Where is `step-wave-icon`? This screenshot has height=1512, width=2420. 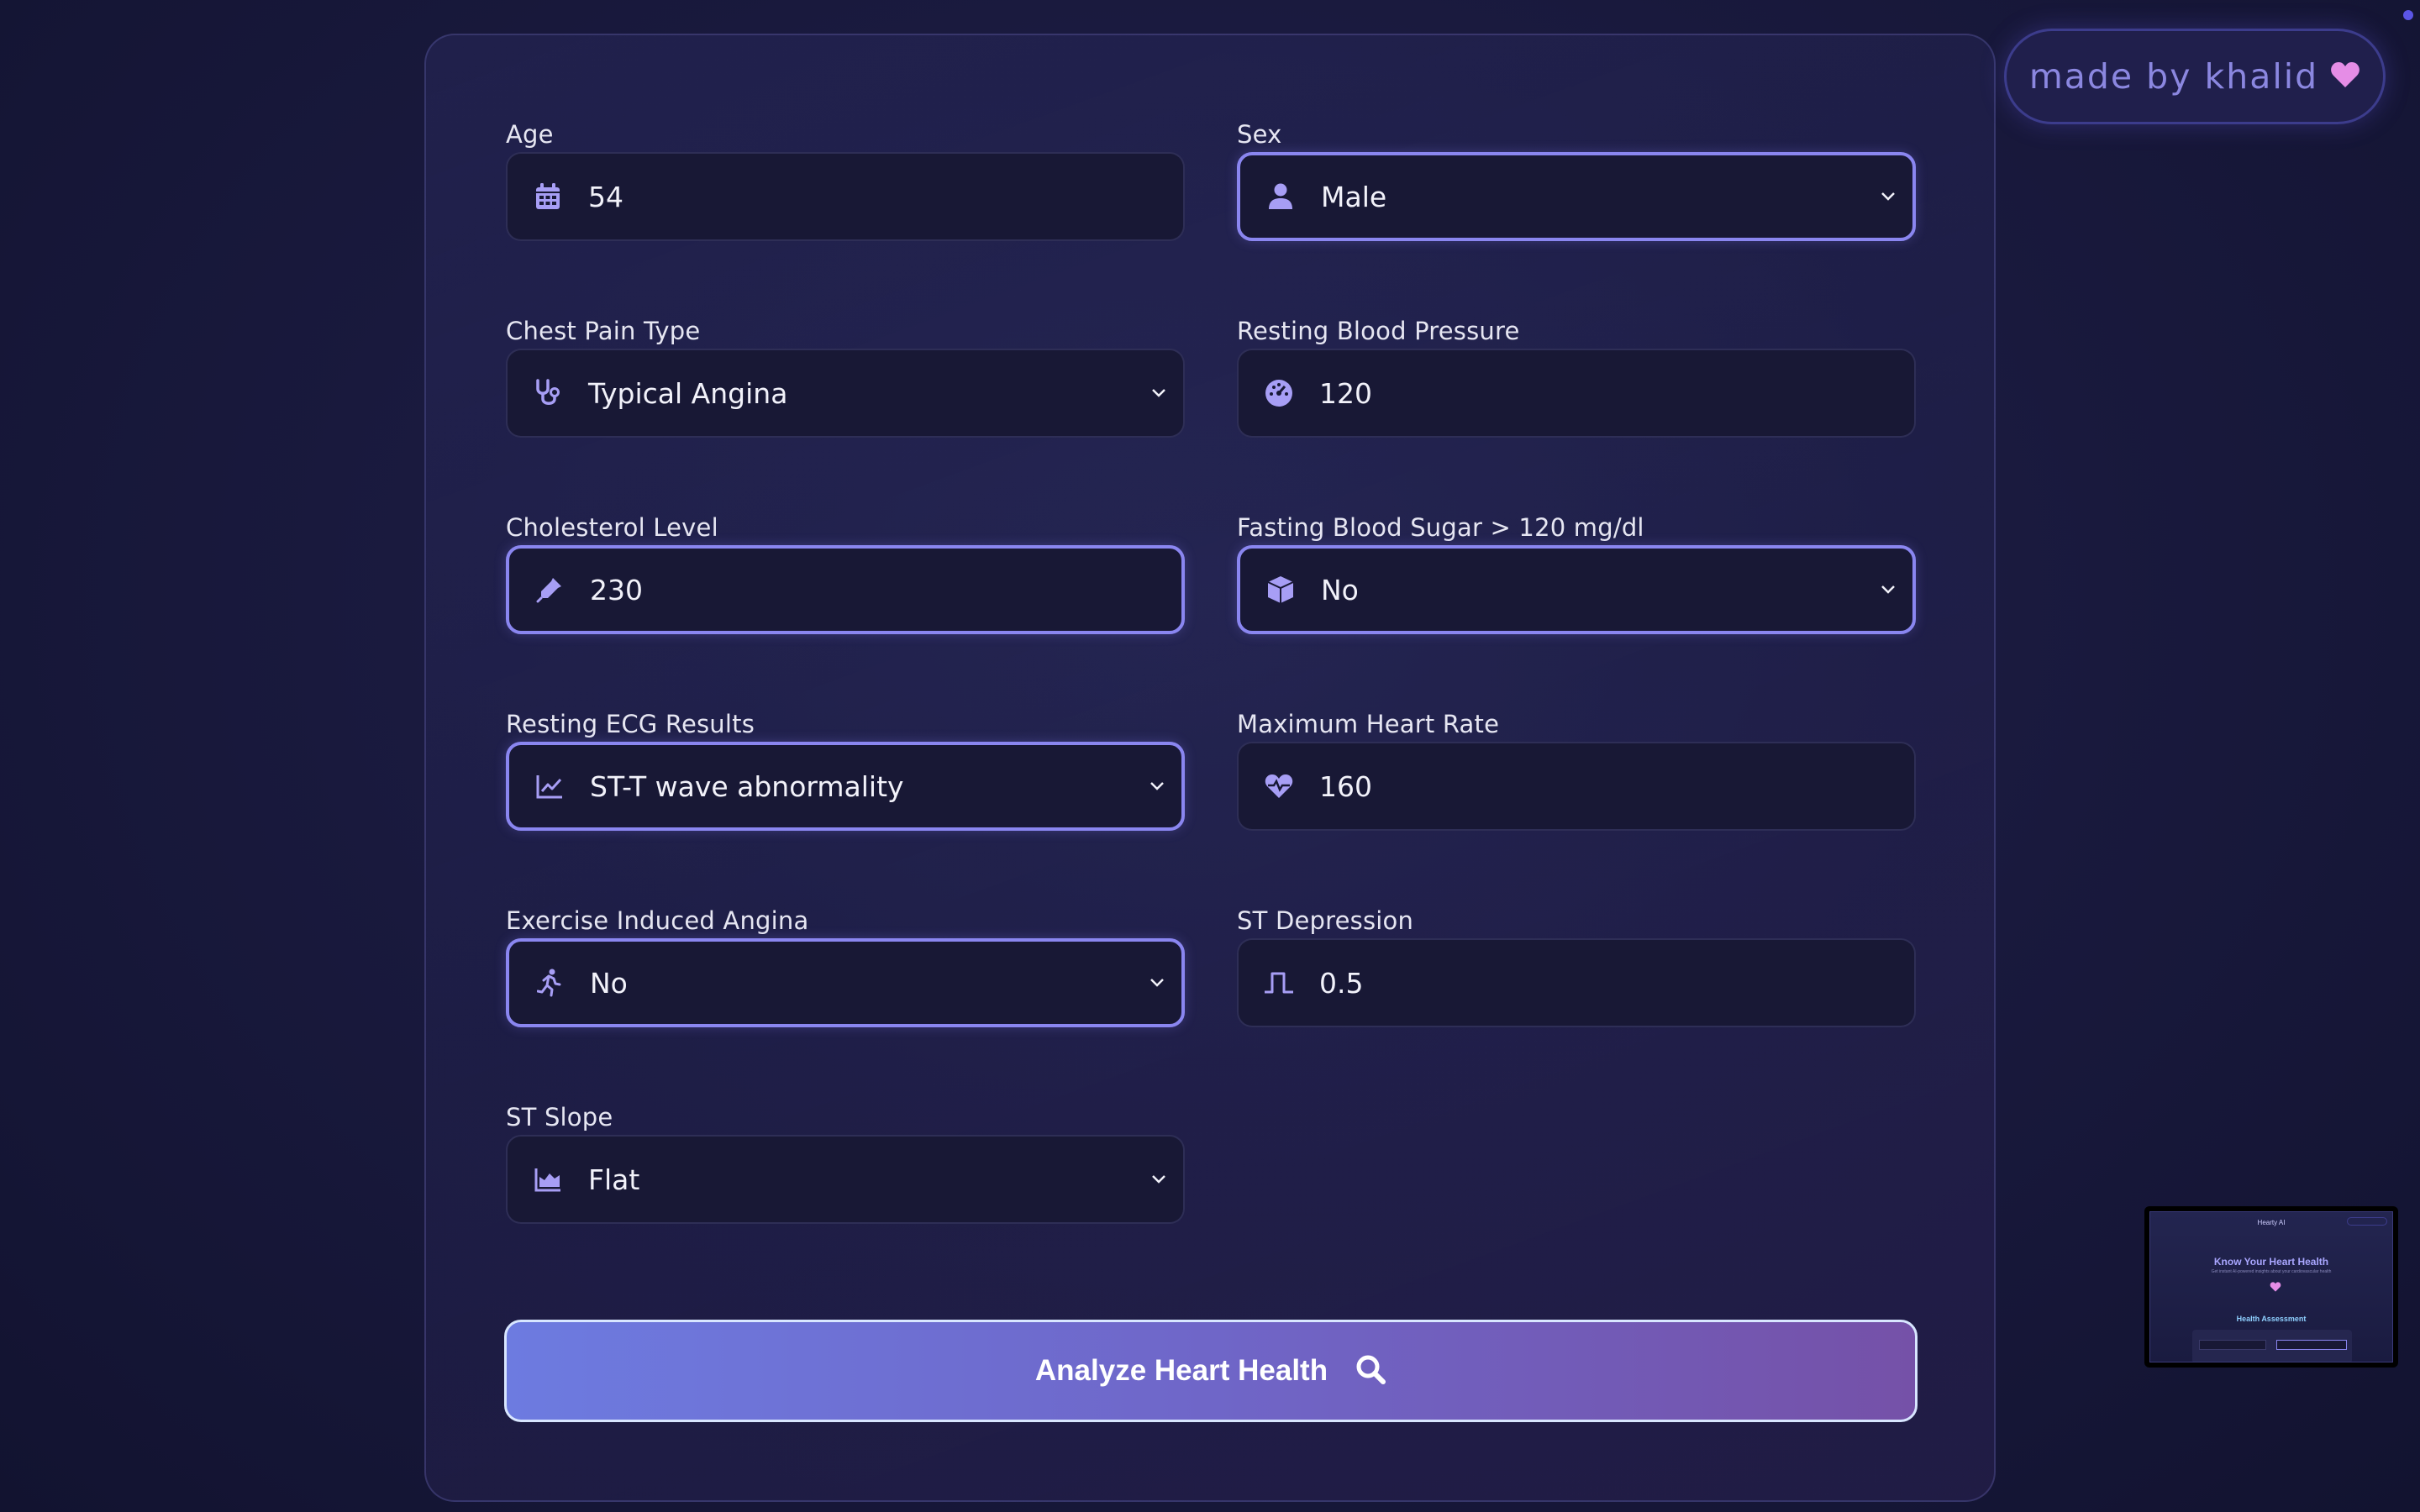
step-wave-icon is located at coordinates (1279, 983).